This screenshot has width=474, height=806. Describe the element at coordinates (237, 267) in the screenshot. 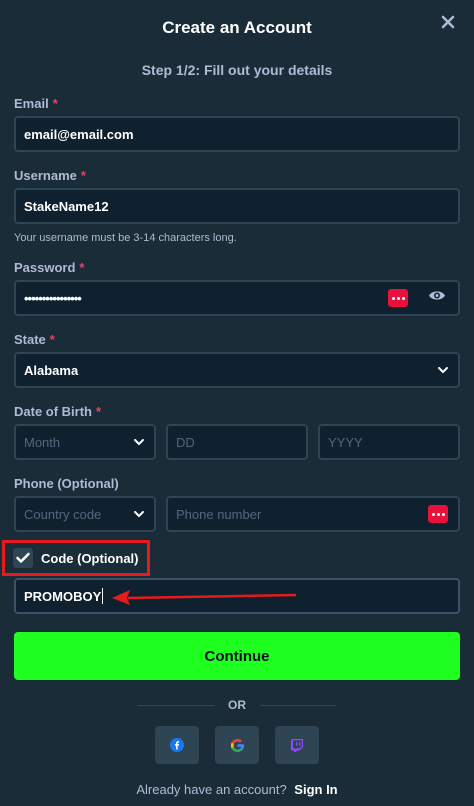

I see `password-label: Password *` at that location.